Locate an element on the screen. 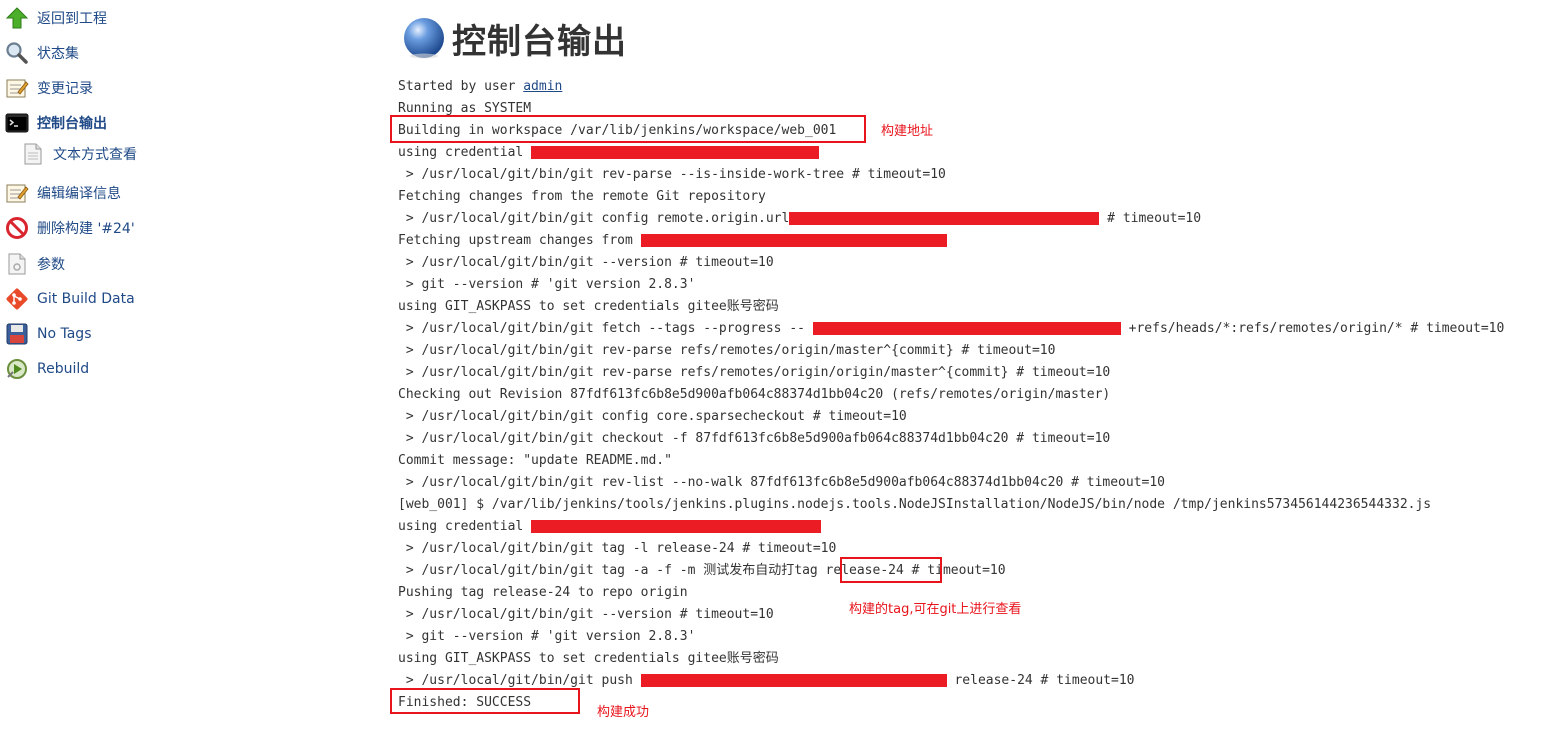  sidebar-item-label: 编辑编译信息 is located at coordinates (79, 194).